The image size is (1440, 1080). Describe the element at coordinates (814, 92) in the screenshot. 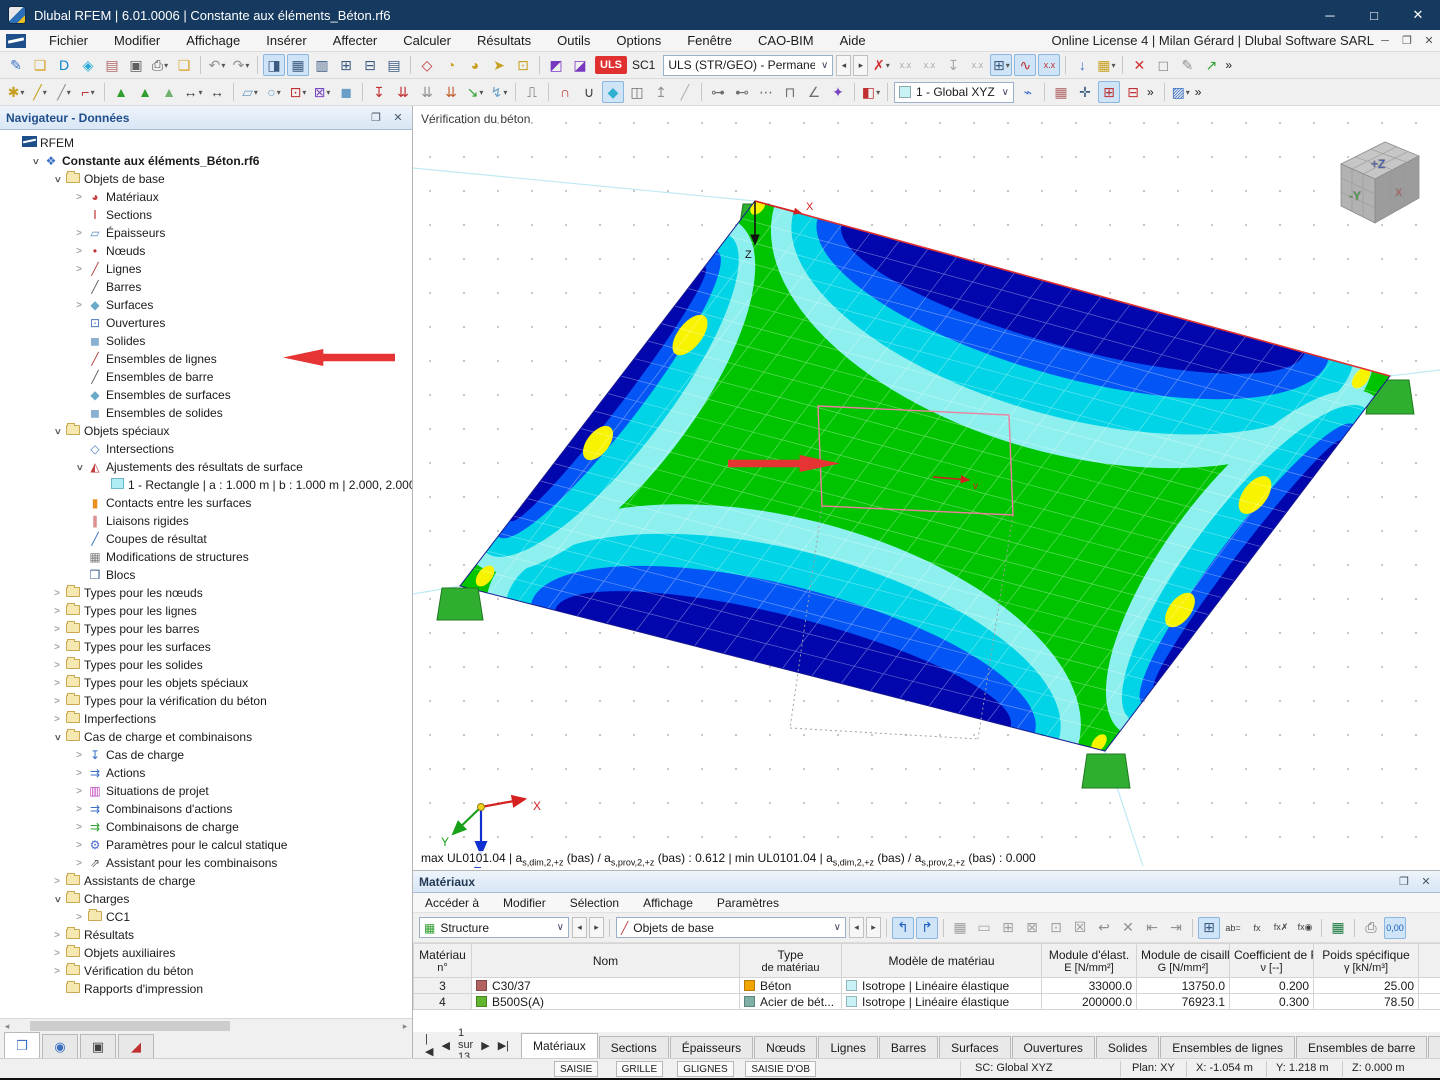

I see `edge-release5-icon: ∠` at that location.